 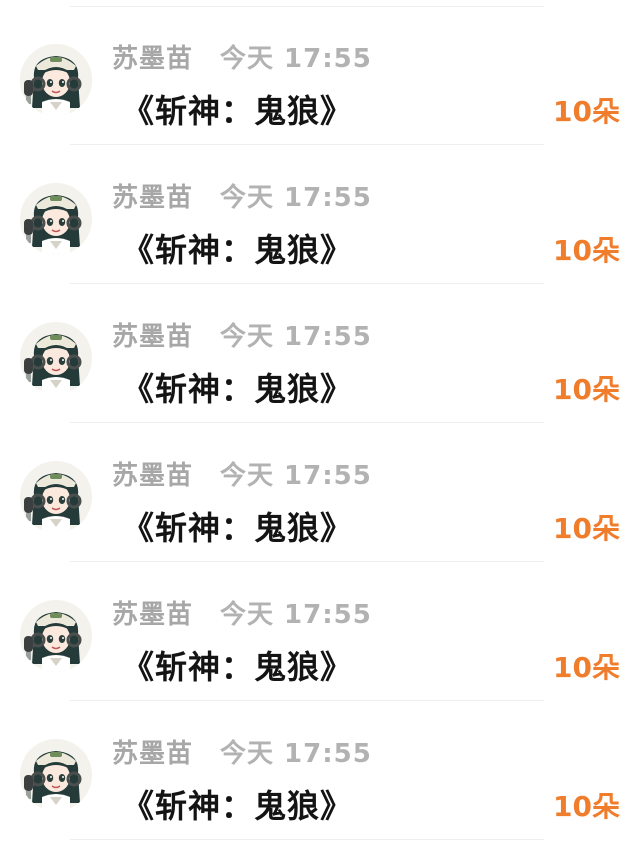 What do you see at coordinates (307, 839) in the screenshot?
I see `row-divider` at bounding box center [307, 839].